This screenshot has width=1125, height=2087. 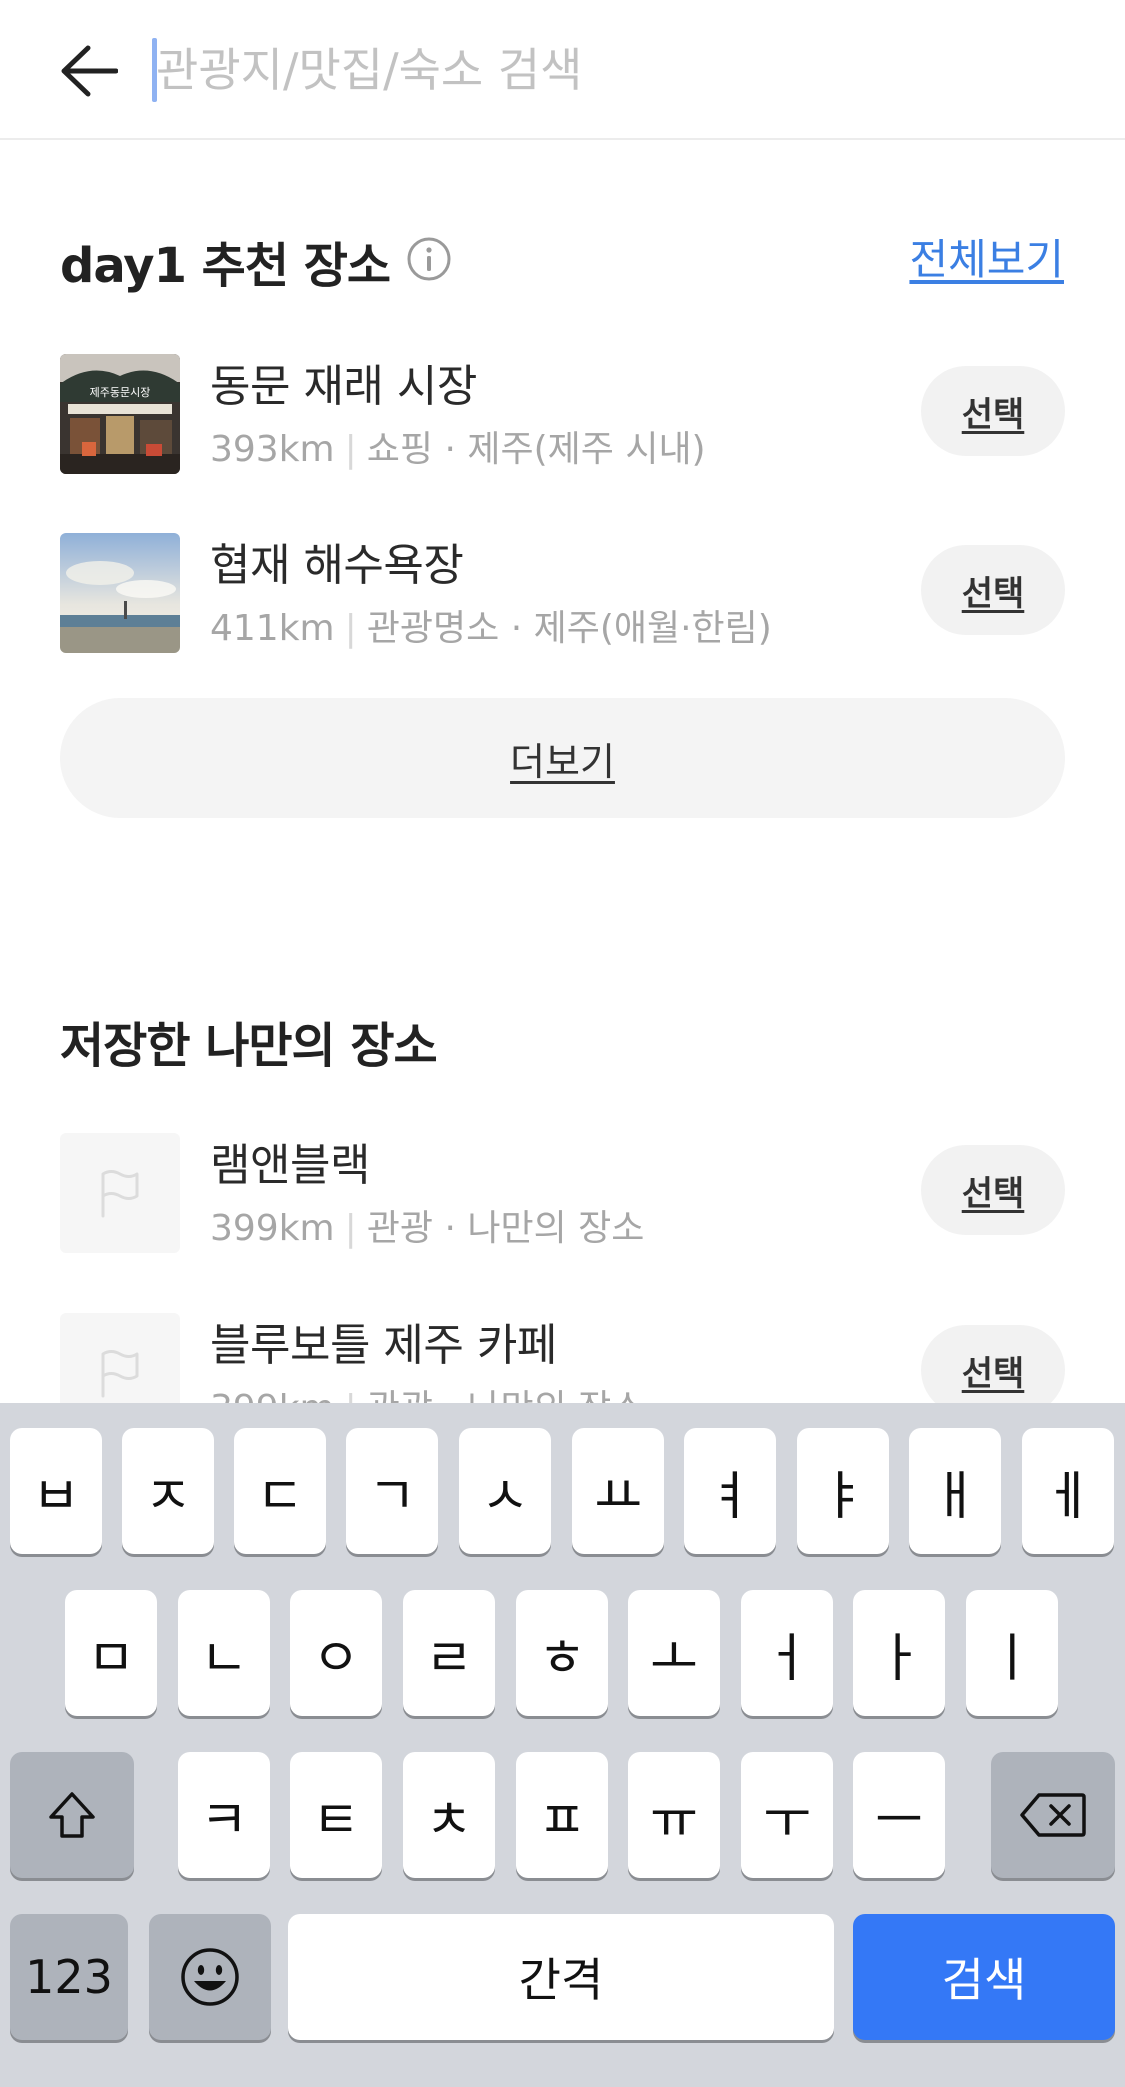 I want to click on key-1-10: ㅔ, so click(x=1068, y=1491).